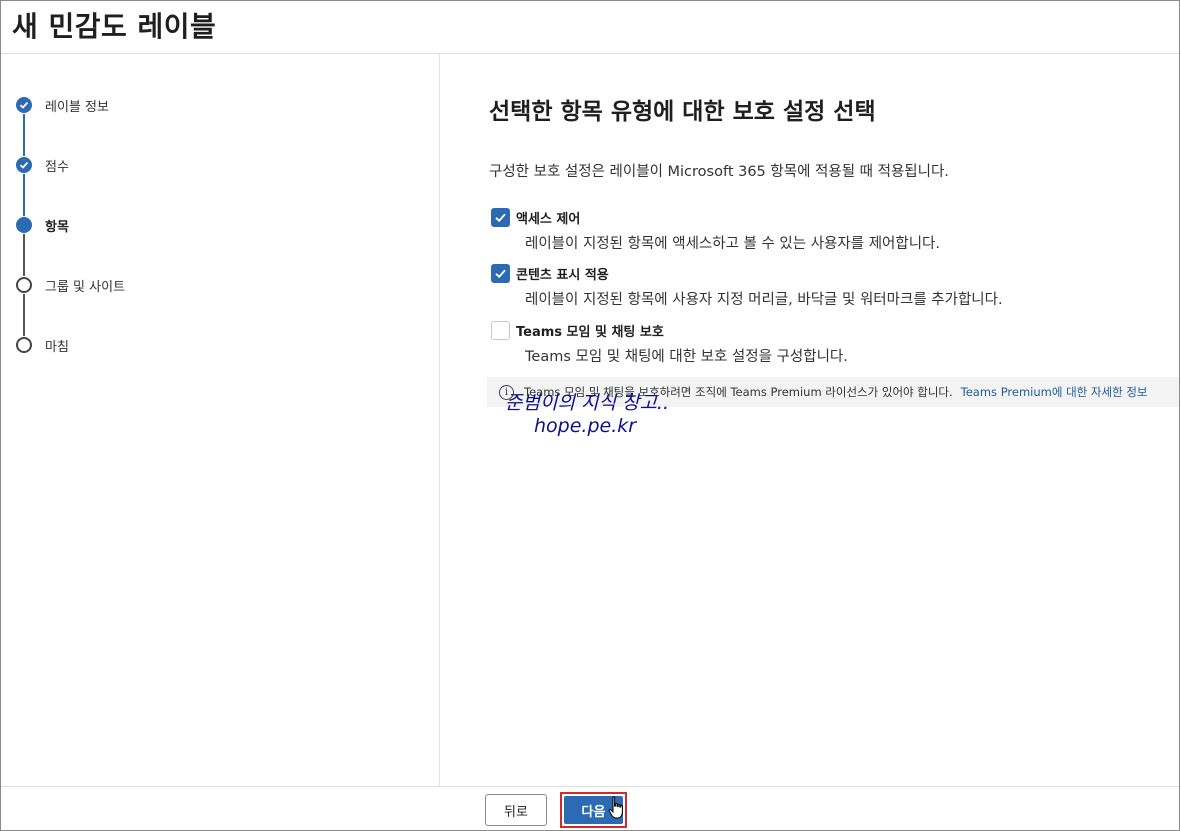 The image size is (1180, 831). Describe the element at coordinates (85, 287) in the screenshot. I see `step-label: 그룹 및 사이트` at that location.